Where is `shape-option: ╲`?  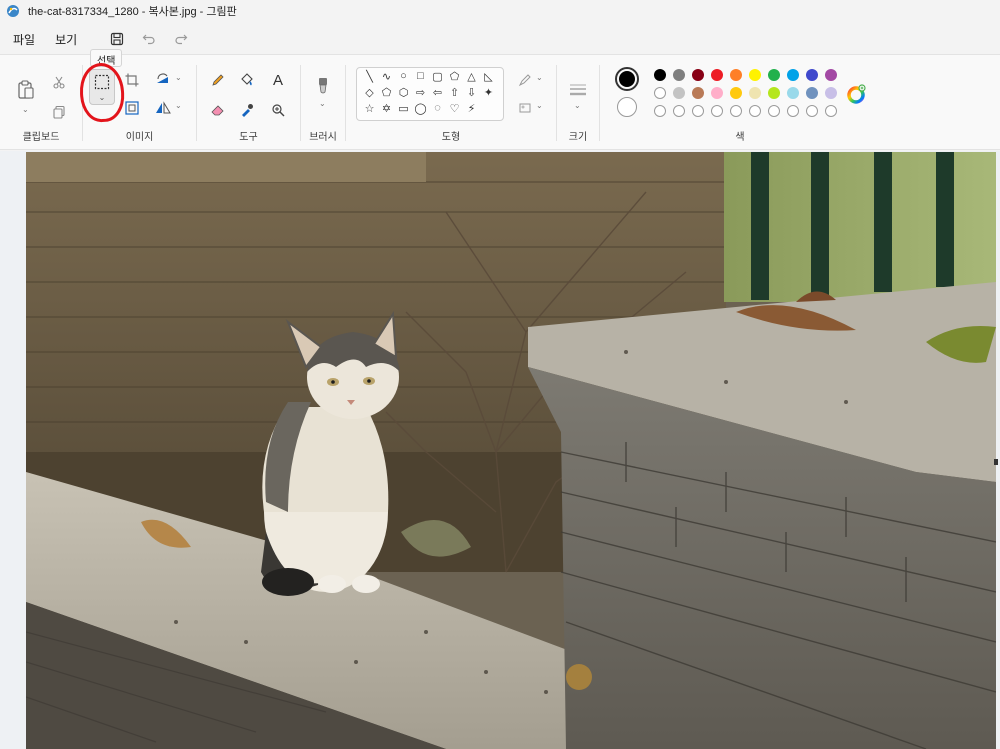
shape-option: ╲ is located at coordinates (369, 78).